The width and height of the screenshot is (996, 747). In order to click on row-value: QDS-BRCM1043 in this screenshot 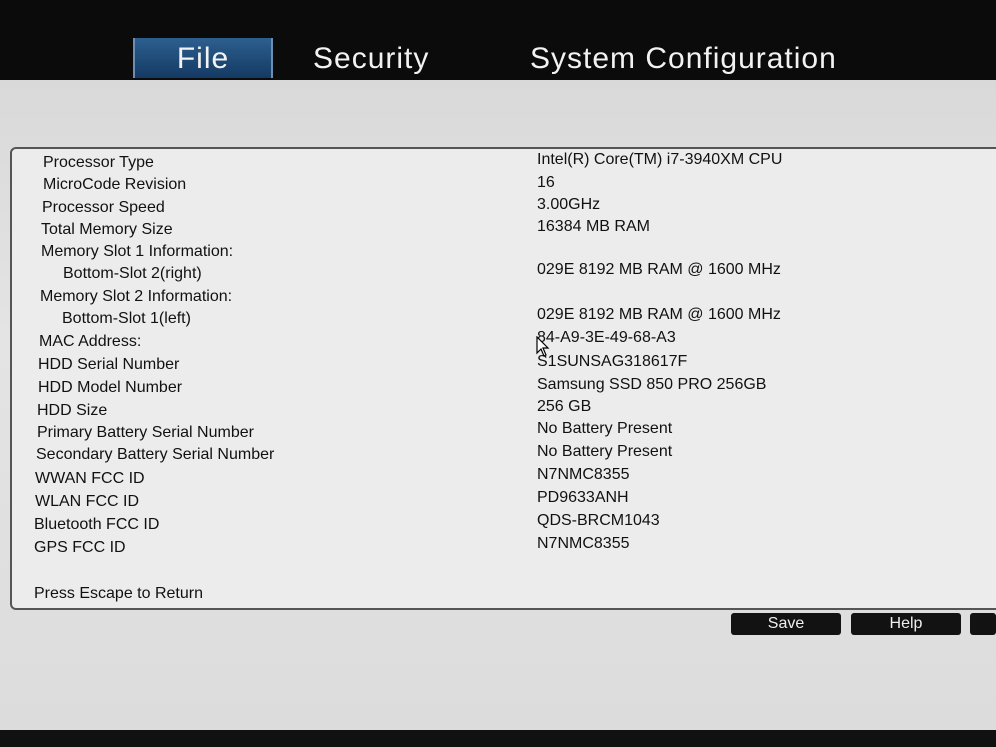, I will do `click(598, 520)`.